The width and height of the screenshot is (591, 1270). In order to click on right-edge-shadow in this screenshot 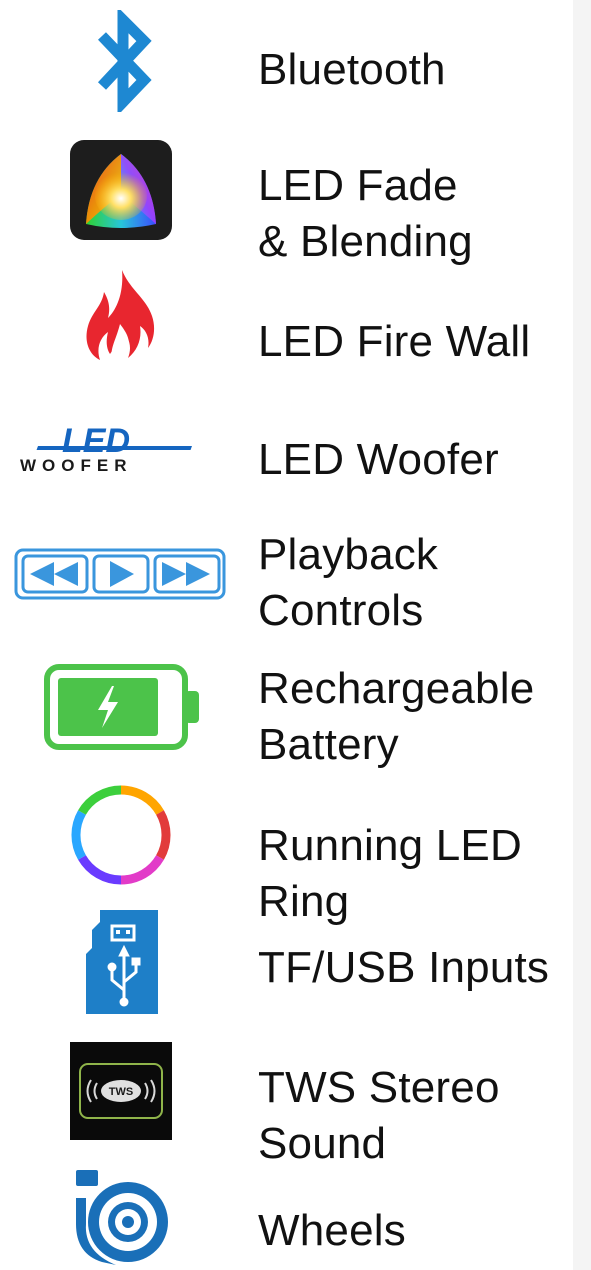, I will do `click(582, 635)`.